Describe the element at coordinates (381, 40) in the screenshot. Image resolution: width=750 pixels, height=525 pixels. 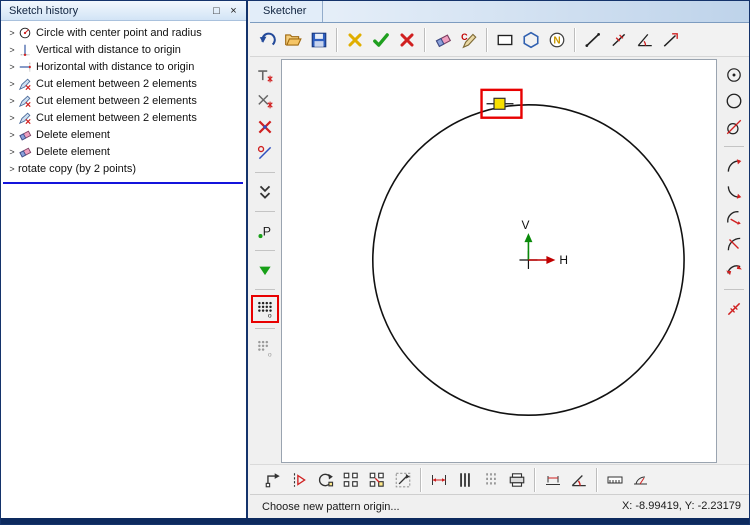
I see `accept-icon` at that location.